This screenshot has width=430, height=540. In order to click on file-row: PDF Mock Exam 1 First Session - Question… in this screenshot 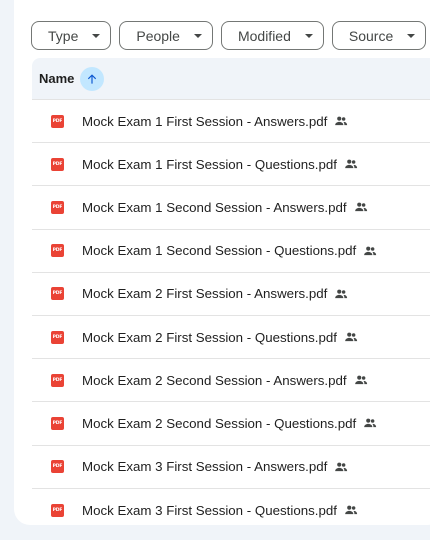, I will do `click(231, 165)`.